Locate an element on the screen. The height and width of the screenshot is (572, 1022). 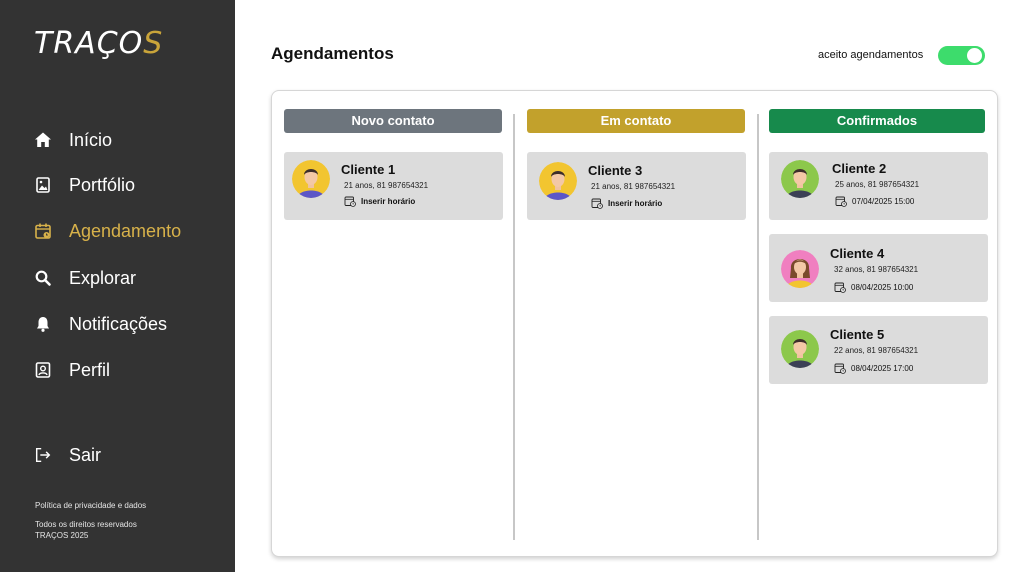
logo: TRAÇOS is located at coordinates (98, 43).